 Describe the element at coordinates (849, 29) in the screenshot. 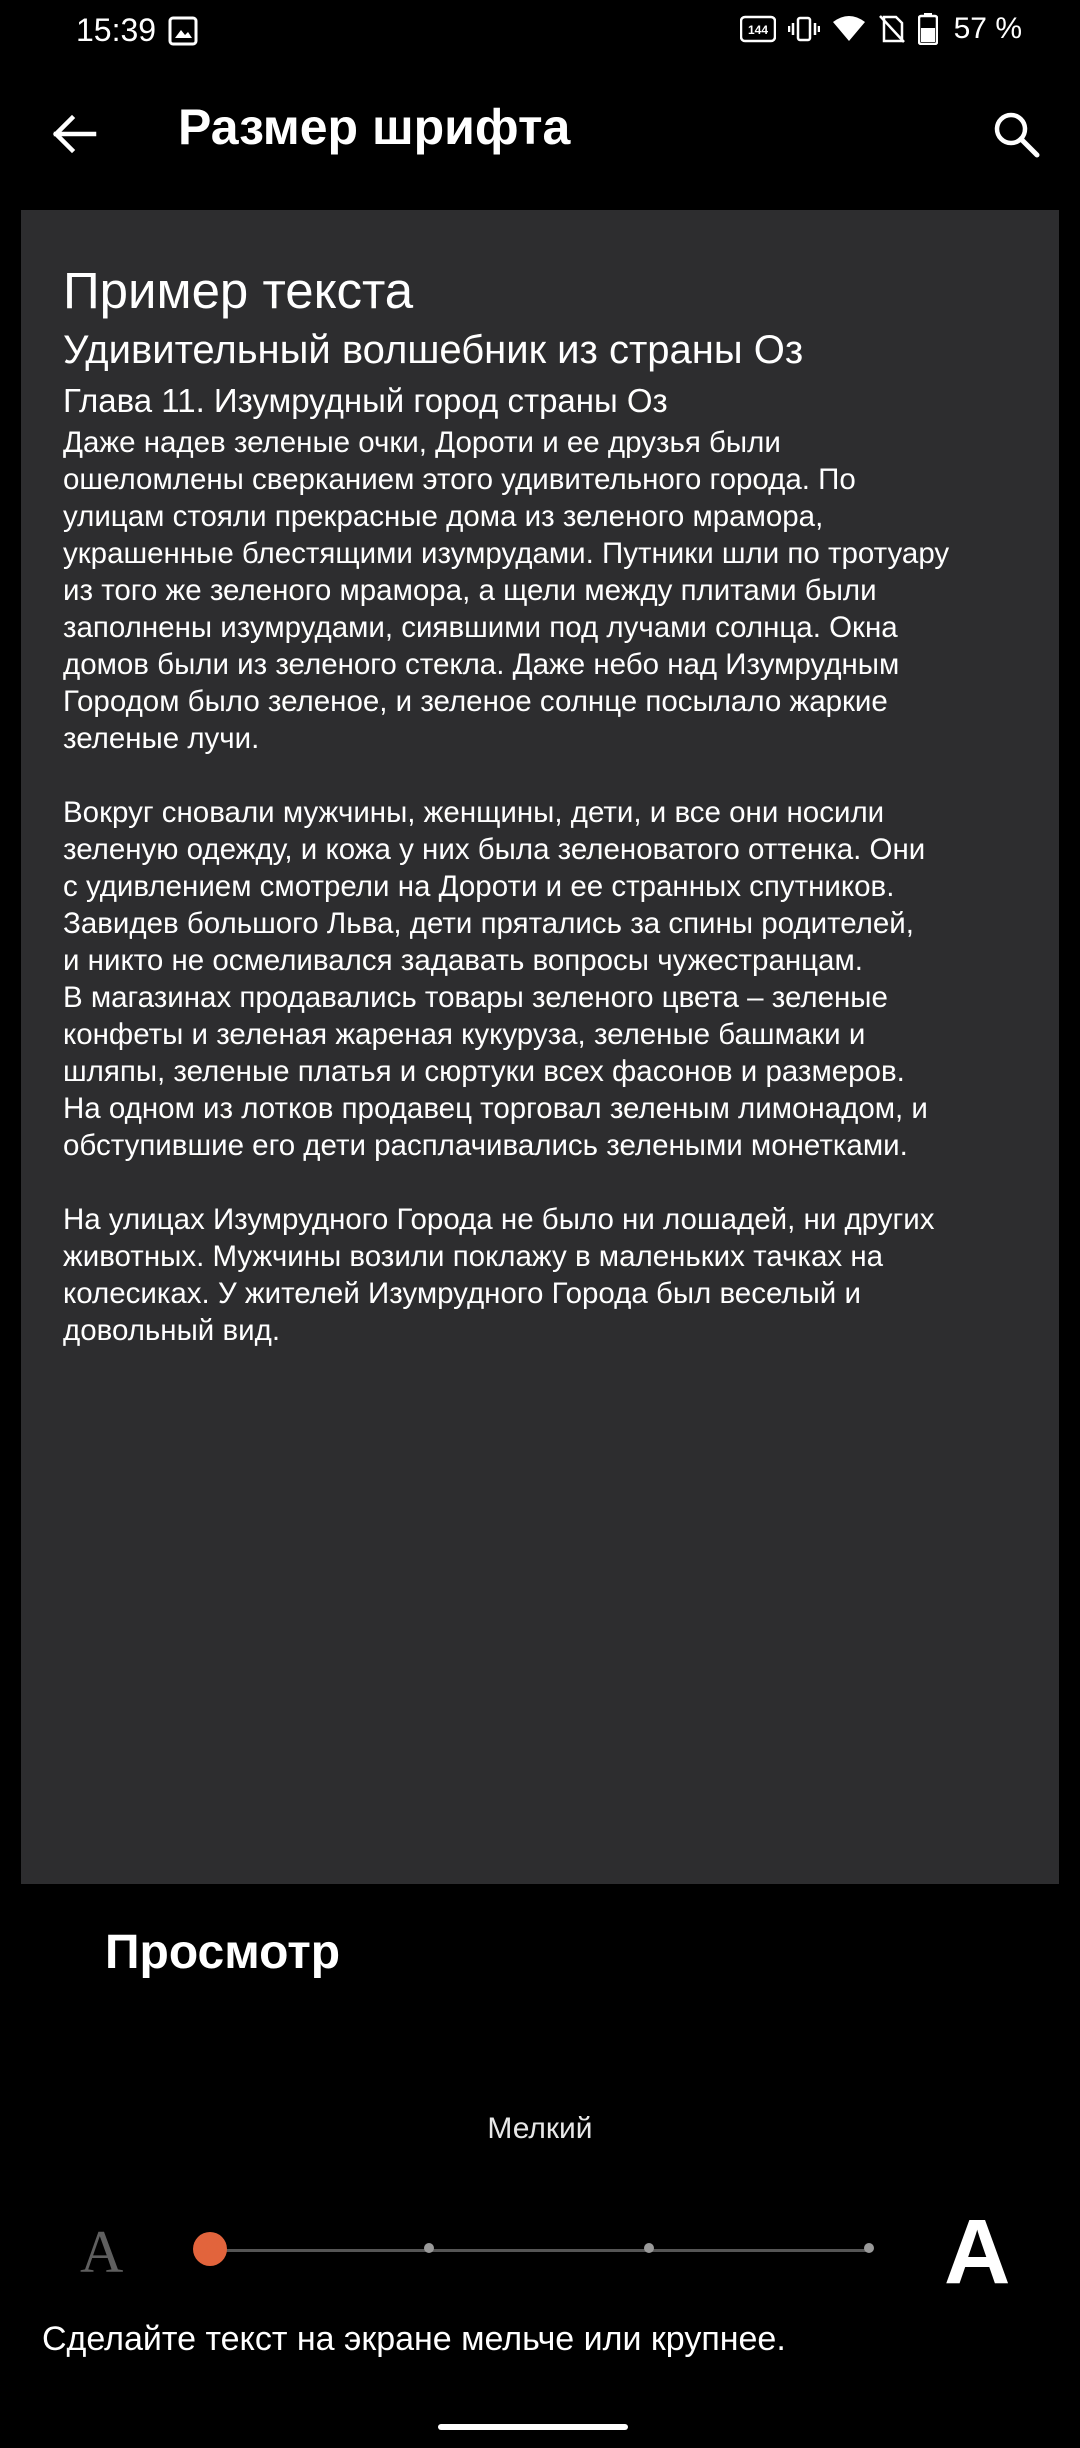

I see `wifi-icon` at that location.